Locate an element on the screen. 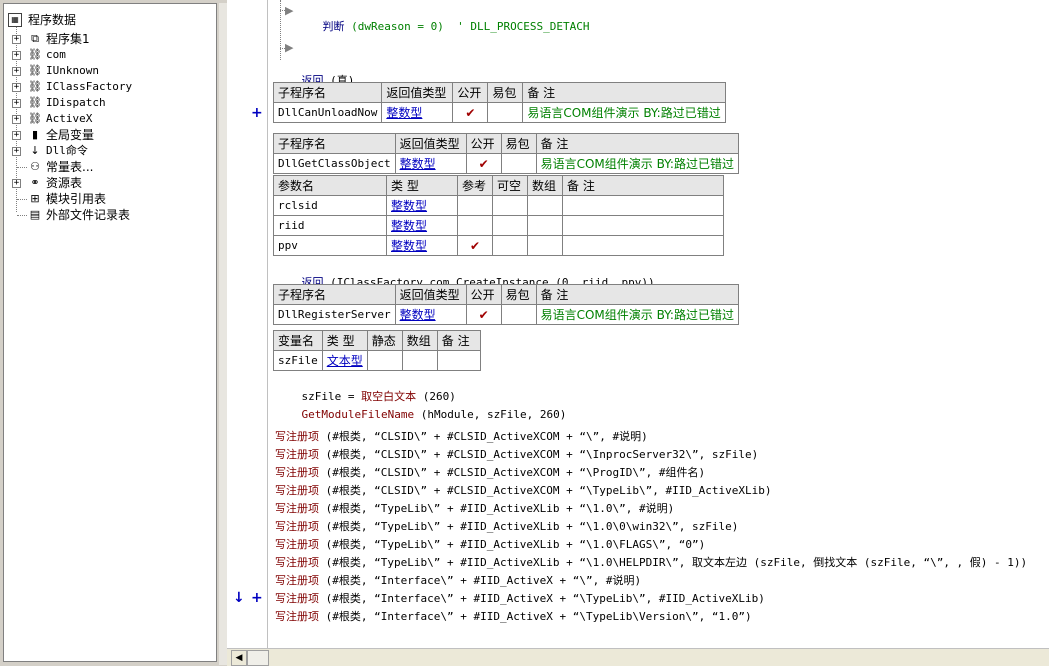 The image size is (1049, 666). local-variable-table: 变量名 类 型 静态 数组 备 注 szFile 文本型 is located at coordinates (377, 350).